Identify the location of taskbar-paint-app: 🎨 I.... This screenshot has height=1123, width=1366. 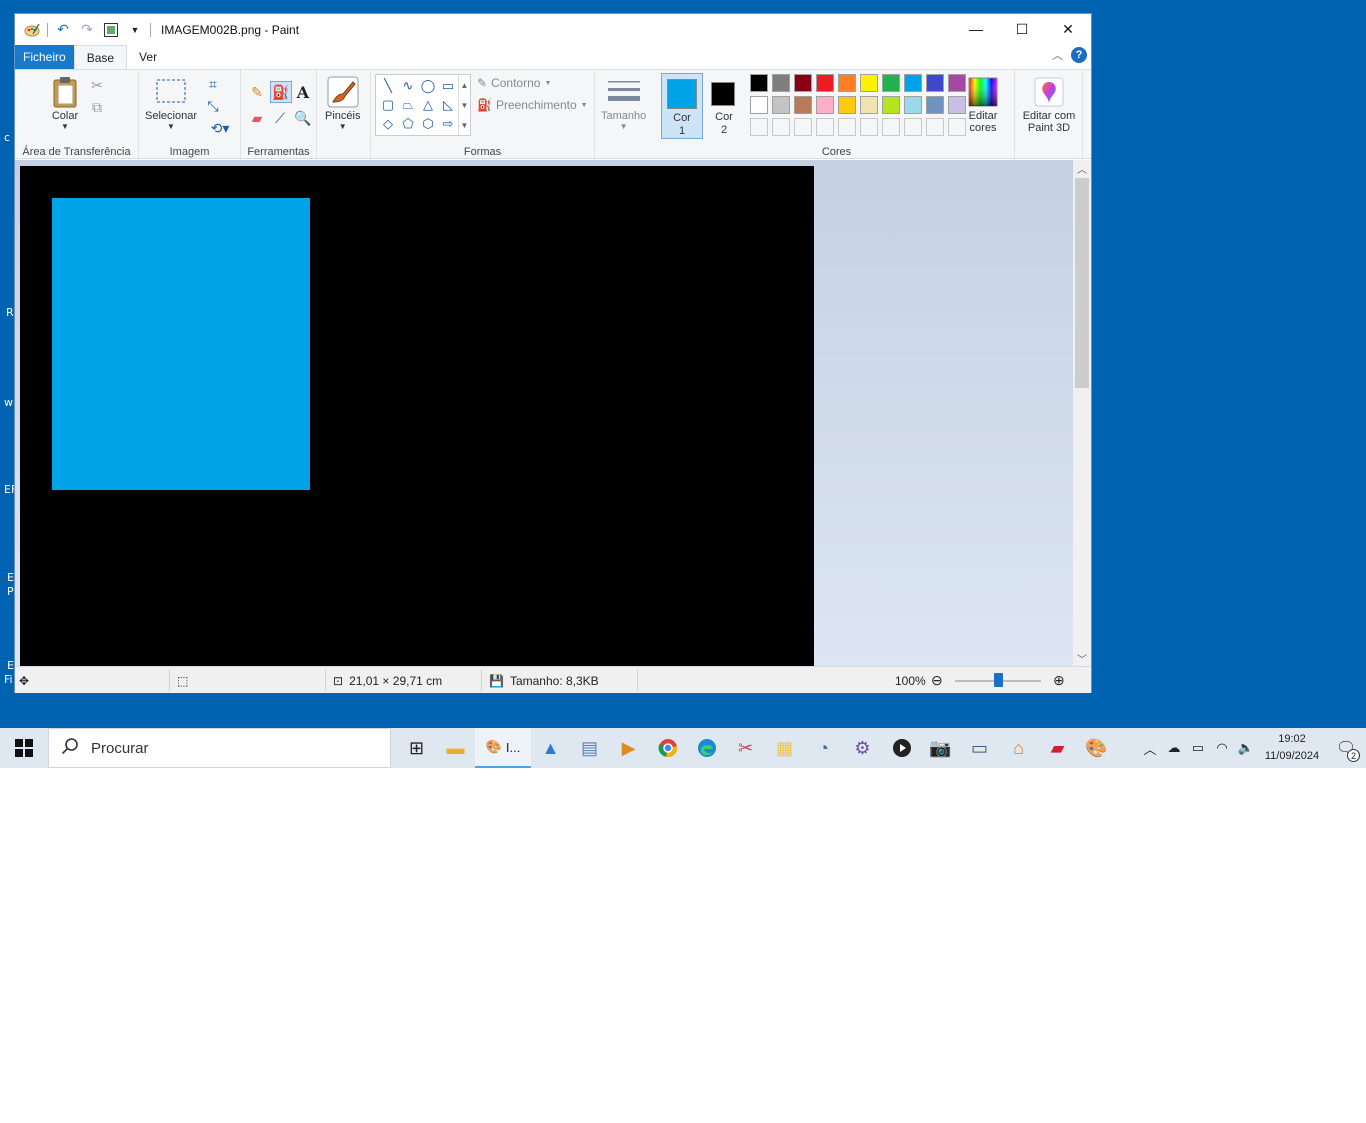
(503, 748).